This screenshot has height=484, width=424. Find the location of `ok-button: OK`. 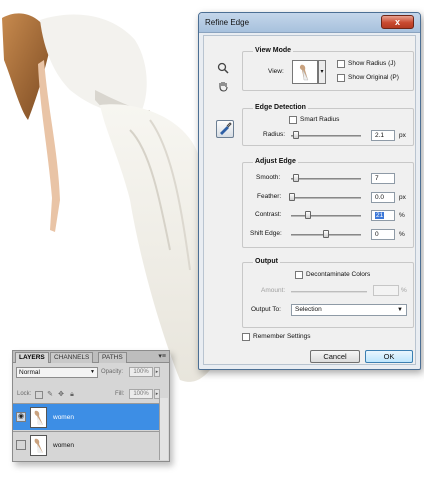

ok-button: OK is located at coordinates (389, 356).